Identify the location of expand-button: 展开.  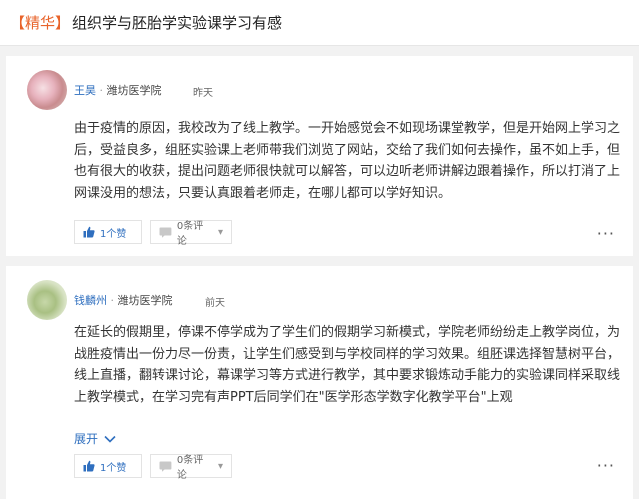
(95, 438).